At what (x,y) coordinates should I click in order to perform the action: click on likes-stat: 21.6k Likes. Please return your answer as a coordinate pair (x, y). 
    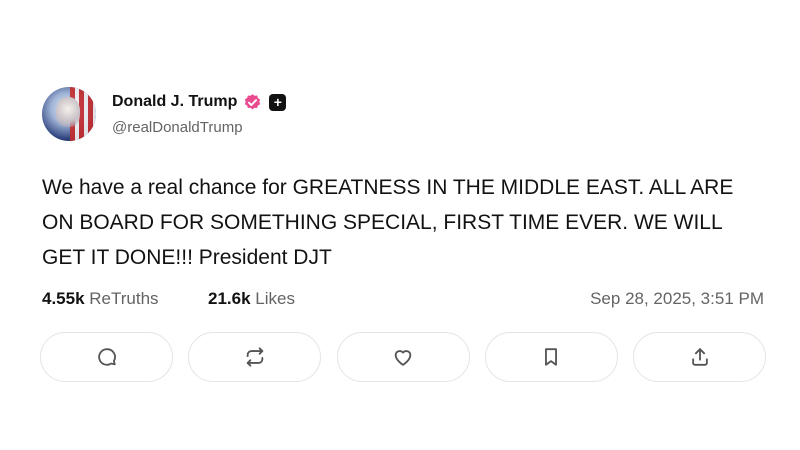
    Looking at the image, I should click on (251, 299).